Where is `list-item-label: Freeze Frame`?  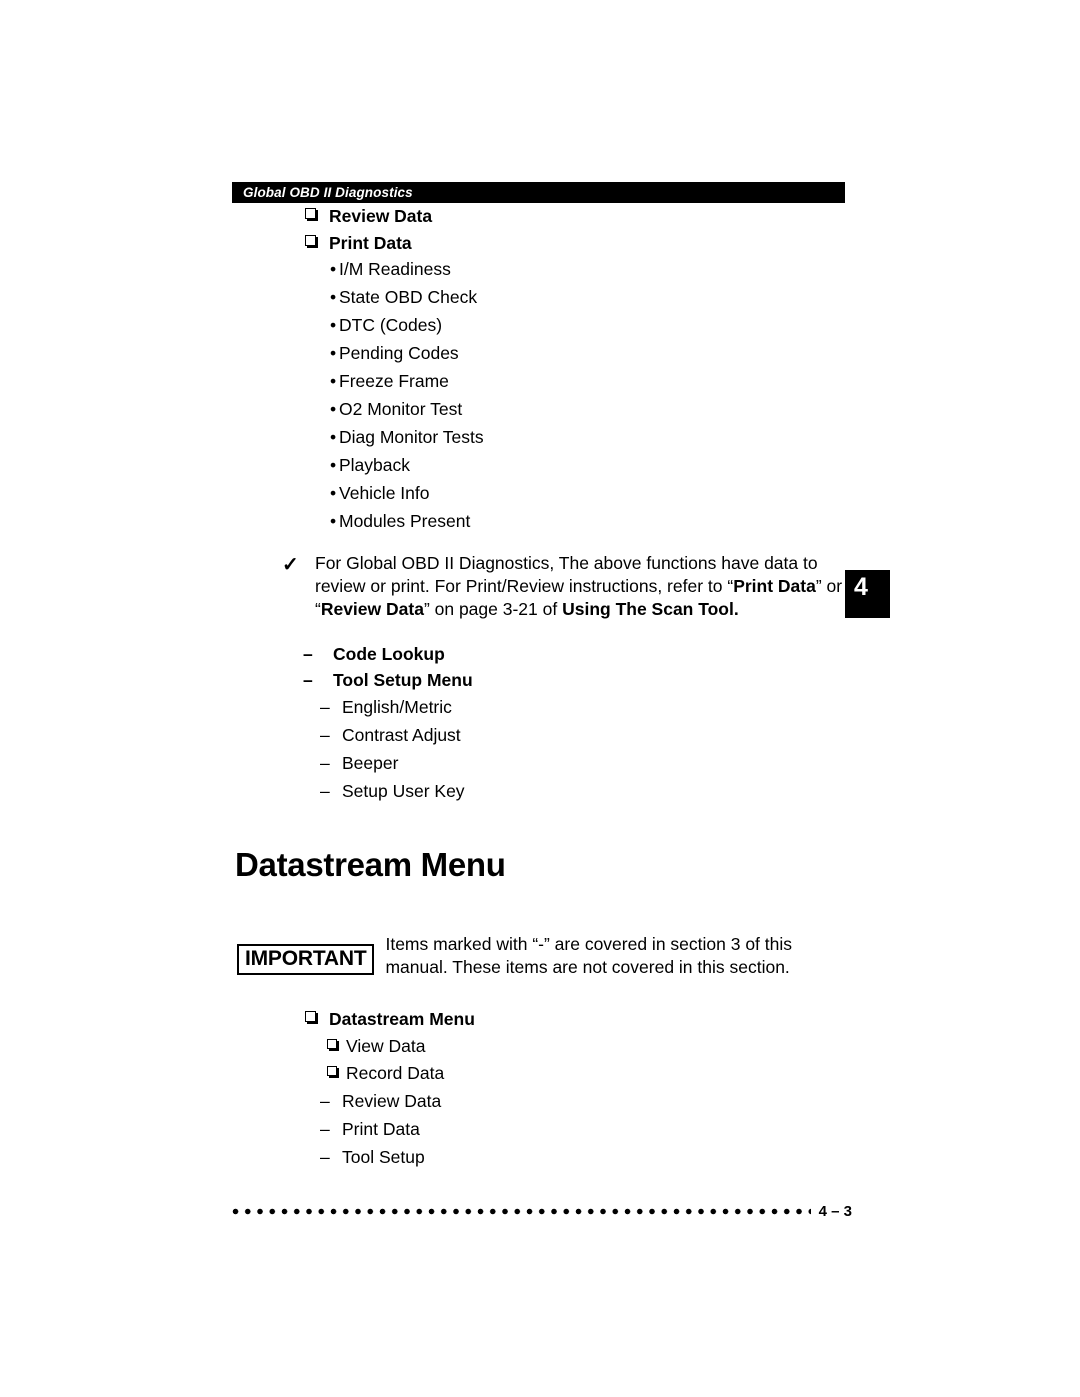 list-item-label: Freeze Frame is located at coordinates (394, 381).